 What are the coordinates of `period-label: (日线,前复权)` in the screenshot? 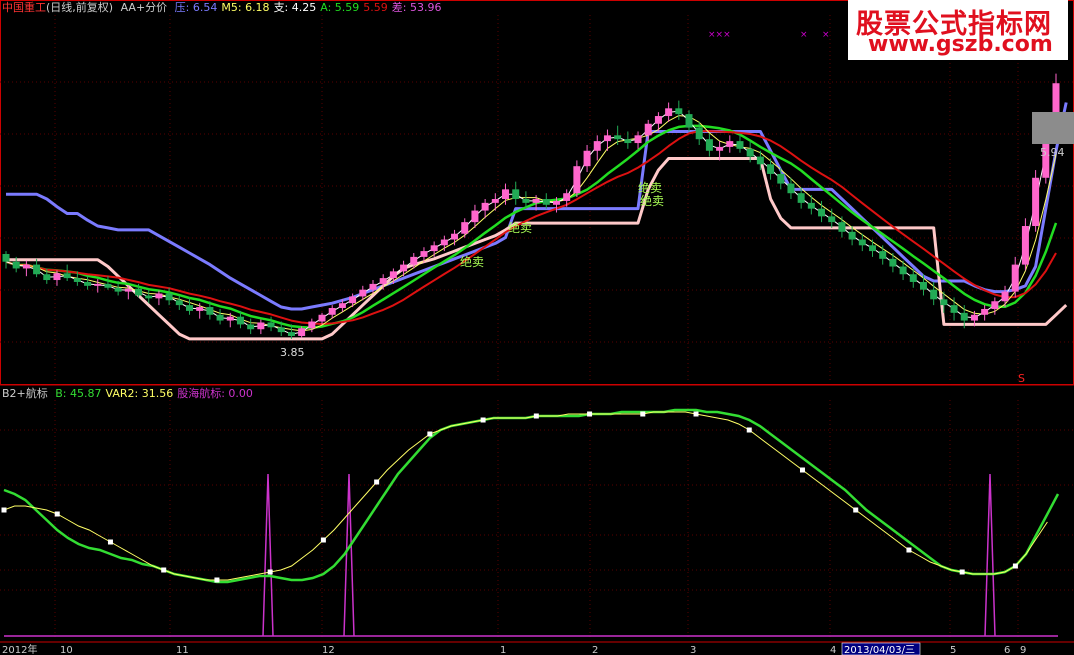 It's located at (80, 7).